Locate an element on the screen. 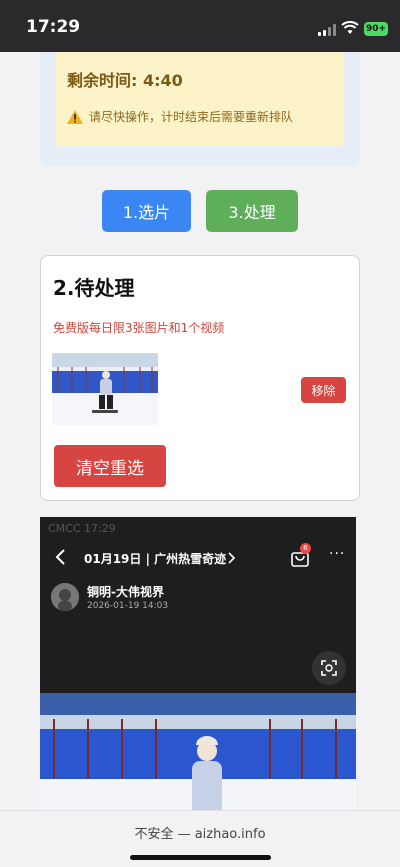  status-bar: 17:29 90+ is located at coordinates (200, 26).